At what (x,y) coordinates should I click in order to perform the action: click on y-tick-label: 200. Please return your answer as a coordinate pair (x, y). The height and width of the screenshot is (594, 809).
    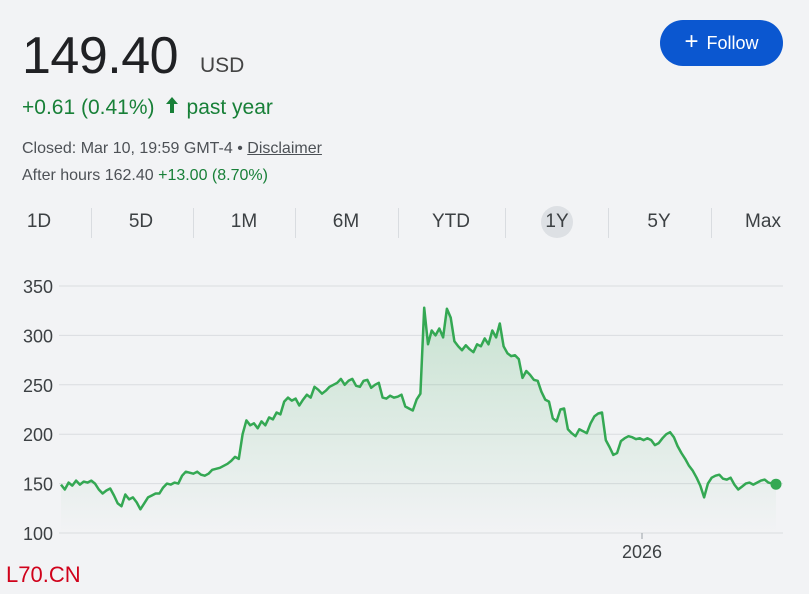
    Looking at the image, I should click on (38, 435).